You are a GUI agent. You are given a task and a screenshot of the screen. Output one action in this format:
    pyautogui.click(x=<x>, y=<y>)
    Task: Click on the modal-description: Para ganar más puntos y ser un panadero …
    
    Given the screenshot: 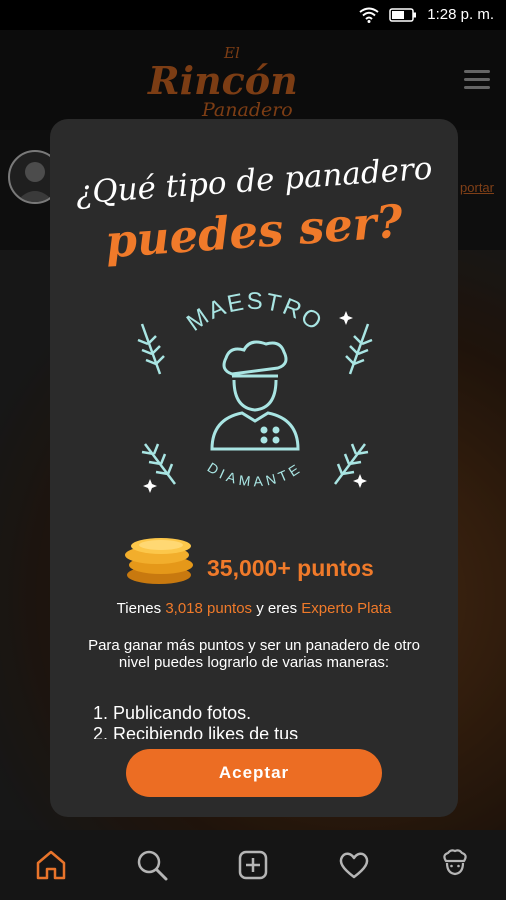 What is the action you would take?
    pyautogui.click(x=254, y=654)
    